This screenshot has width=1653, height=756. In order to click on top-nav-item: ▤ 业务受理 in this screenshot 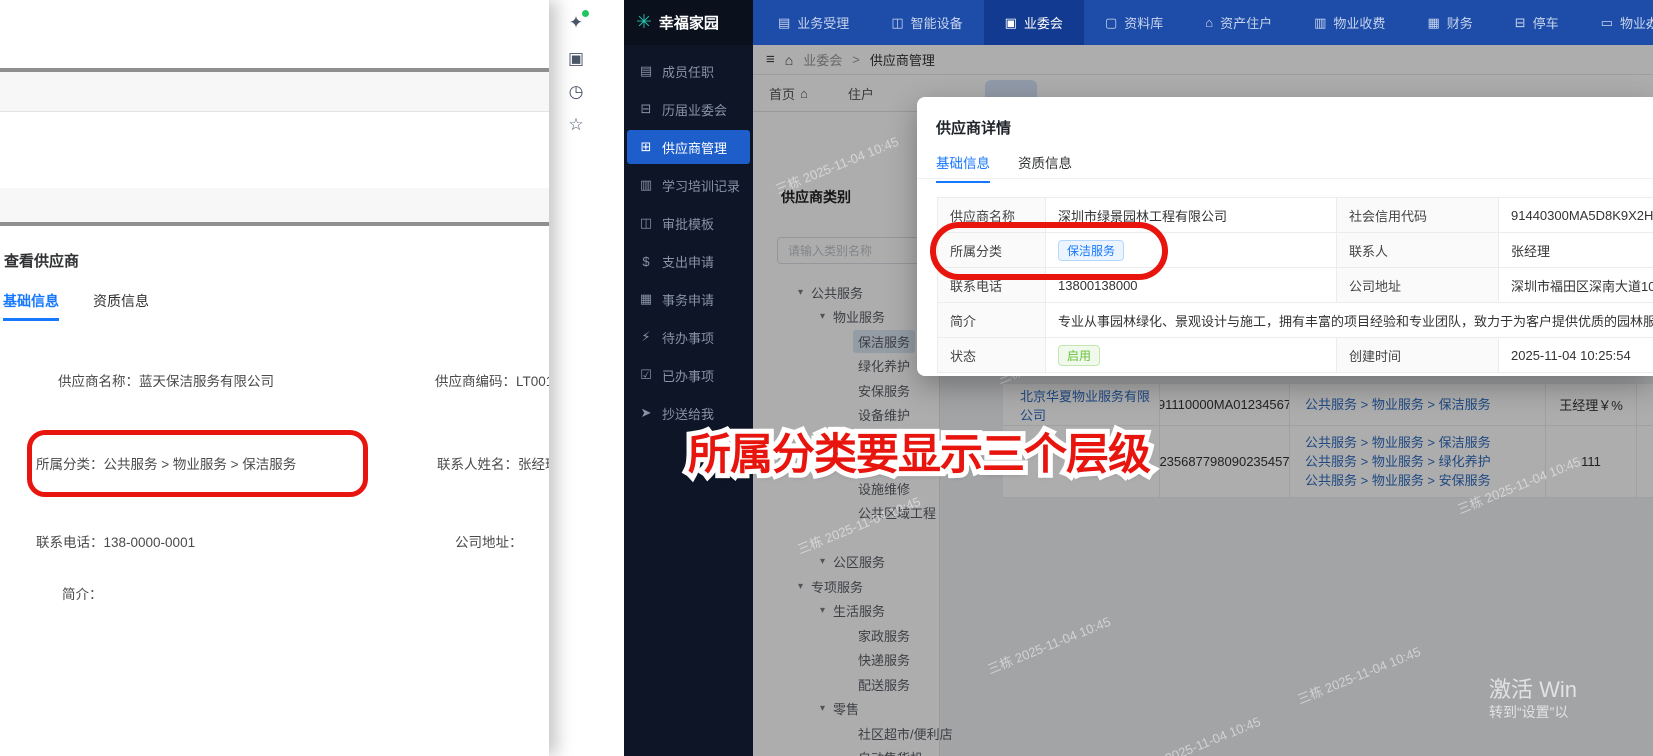, I will do `click(813, 22)`.